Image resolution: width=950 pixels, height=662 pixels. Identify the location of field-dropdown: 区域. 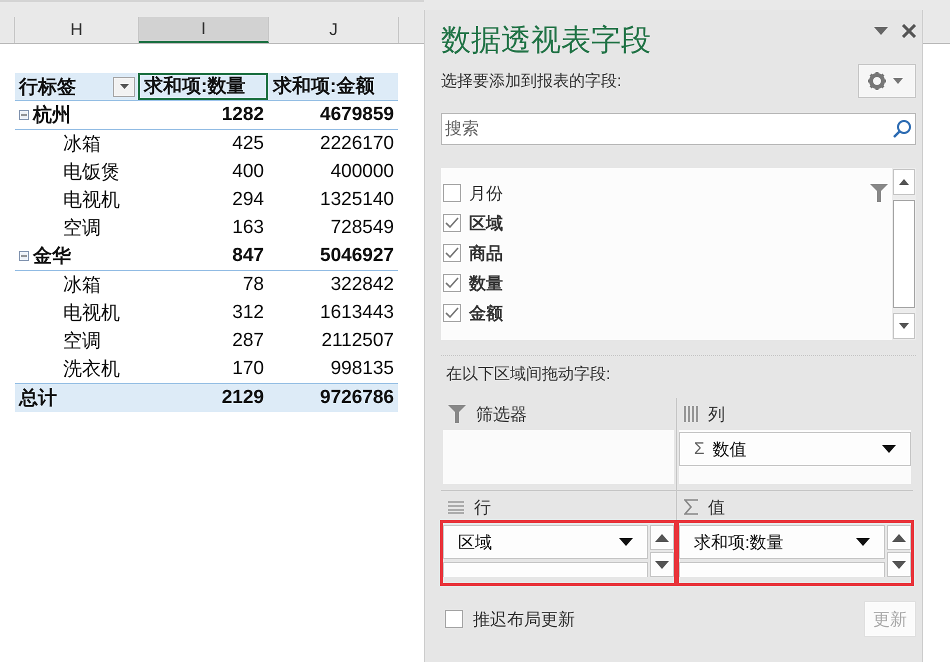
(545, 542).